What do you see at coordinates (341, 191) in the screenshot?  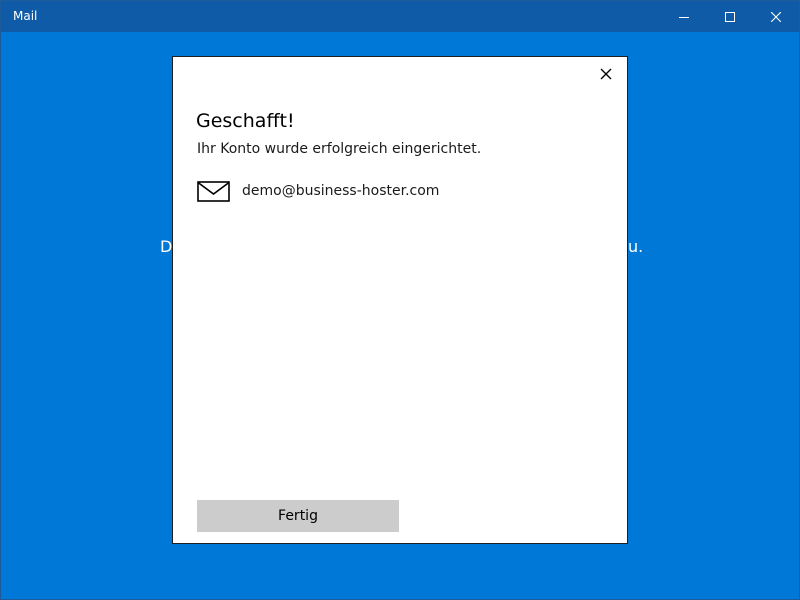 I see `account-email: demo@business-hoster.com` at bounding box center [341, 191].